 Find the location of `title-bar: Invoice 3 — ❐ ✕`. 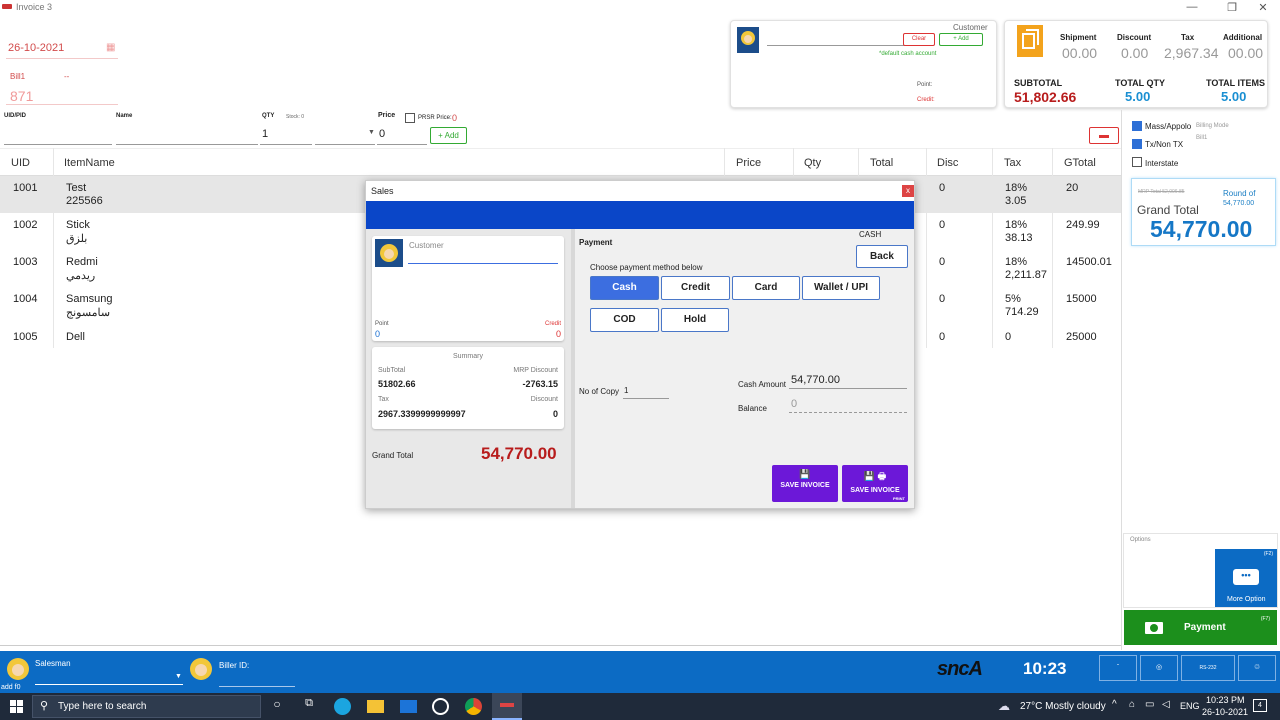

title-bar: Invoice 3 — ❐ ✕ is located at coordinates (640, 8).